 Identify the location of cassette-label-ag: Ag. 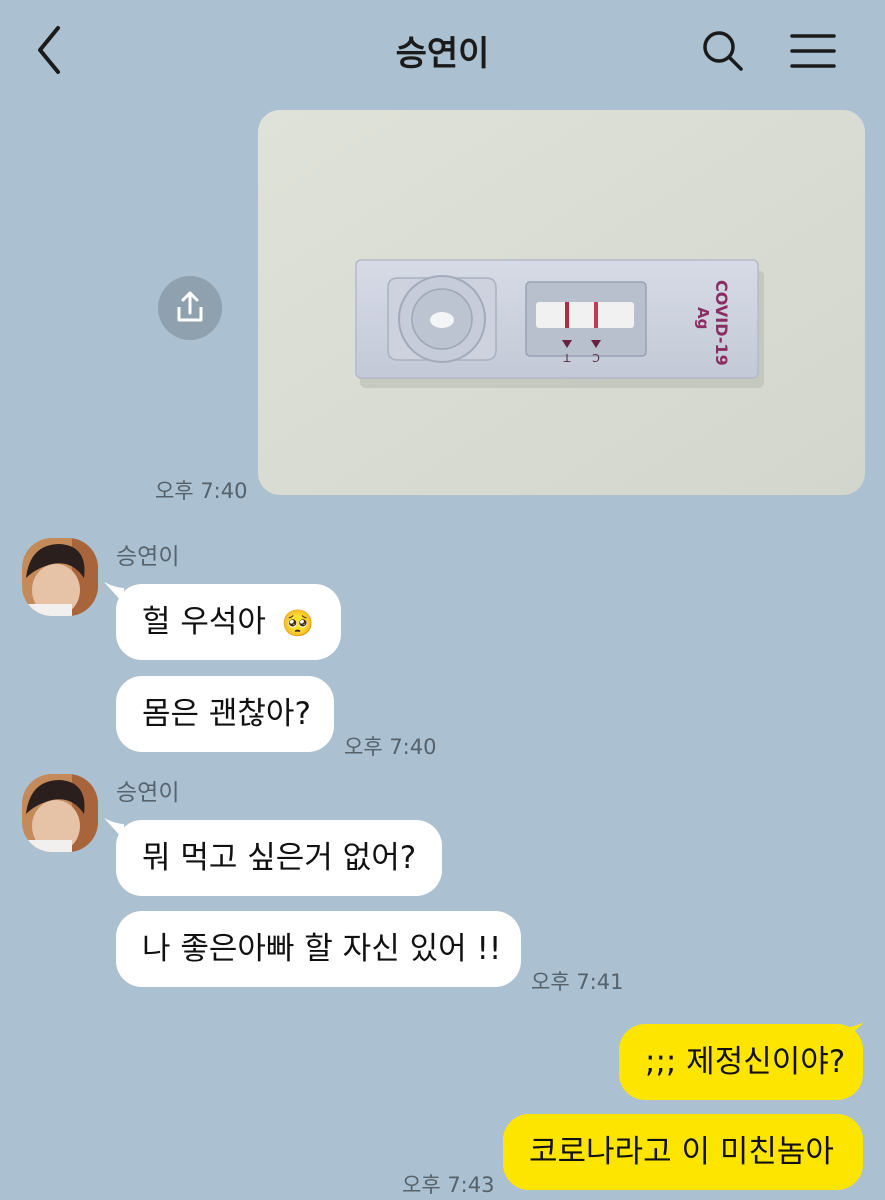
(703, 318).